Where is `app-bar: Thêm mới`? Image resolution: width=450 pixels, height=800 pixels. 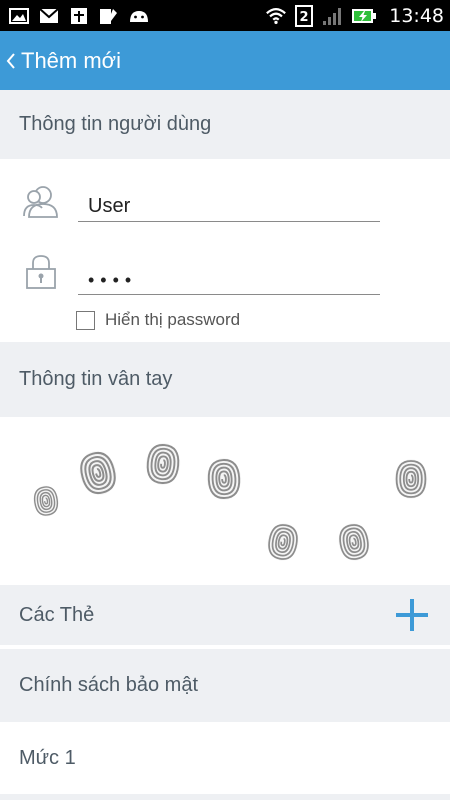
app-bar: Thêm mới is located at coordinates (225, 60).